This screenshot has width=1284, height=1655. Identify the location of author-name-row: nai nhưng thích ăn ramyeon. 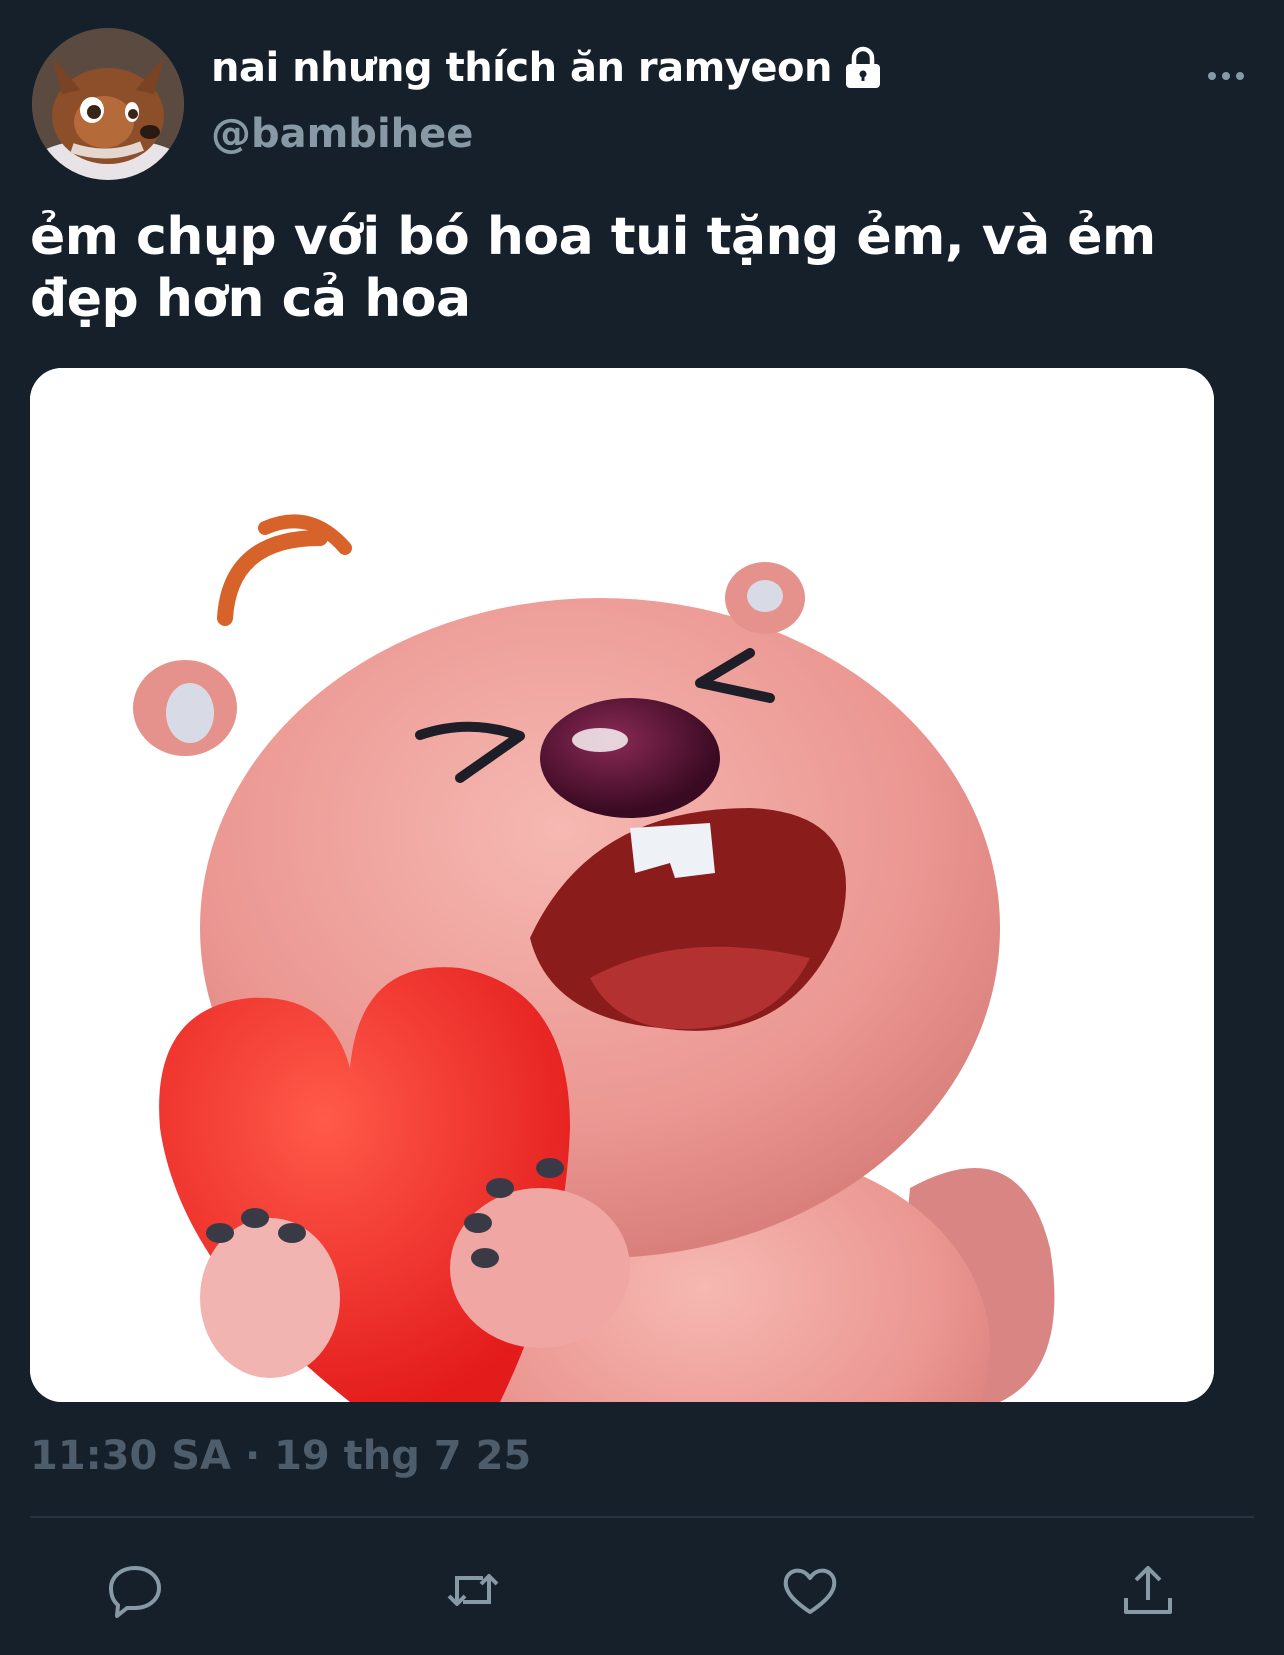
(547, 68).